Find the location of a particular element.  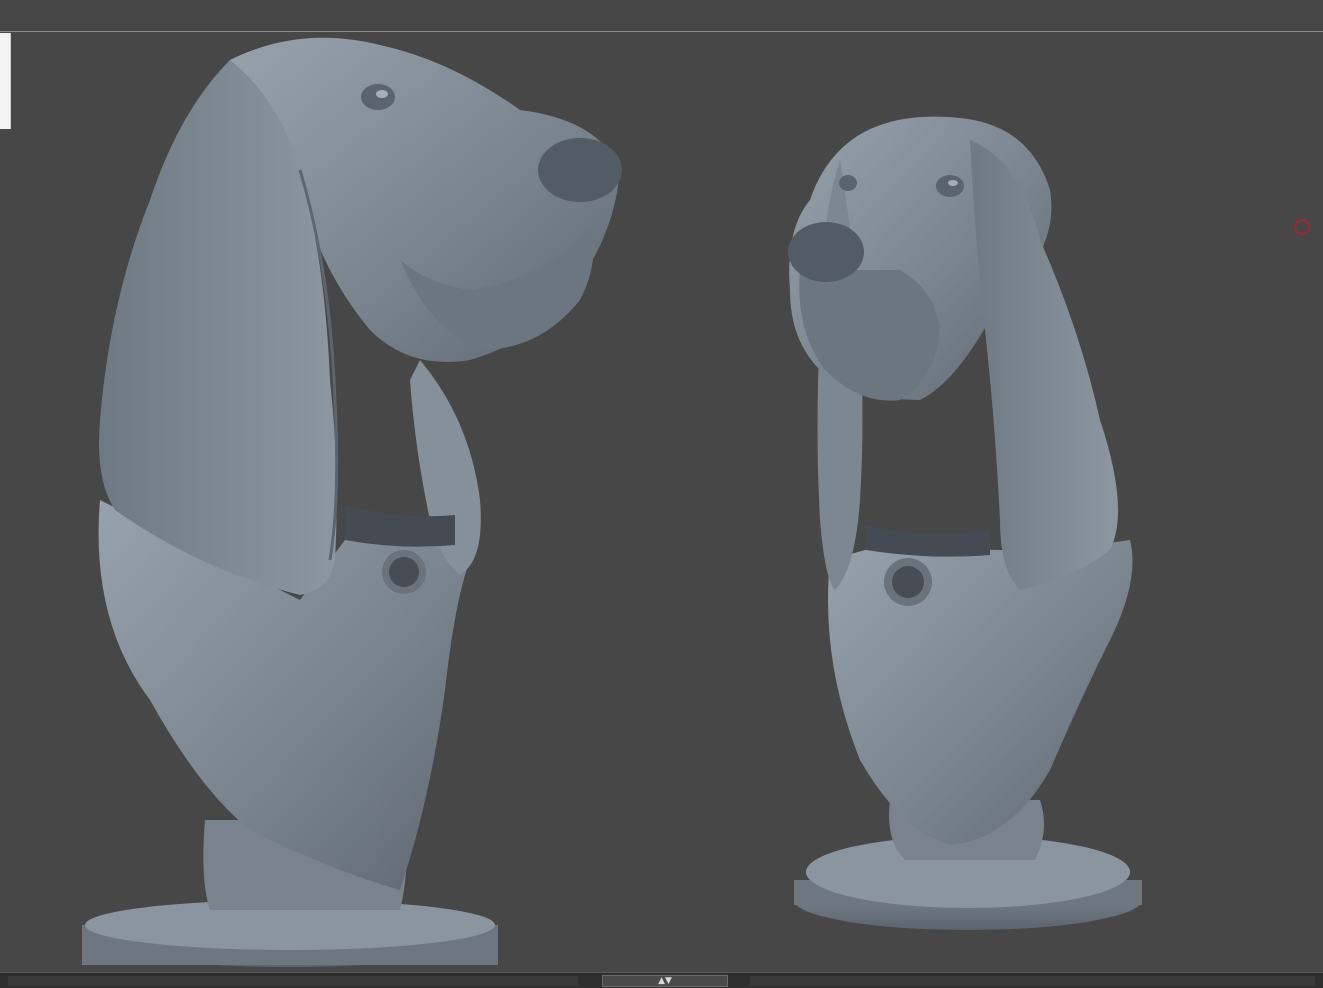

bottom-bar-track-right is located at coordinates (1032, 981).